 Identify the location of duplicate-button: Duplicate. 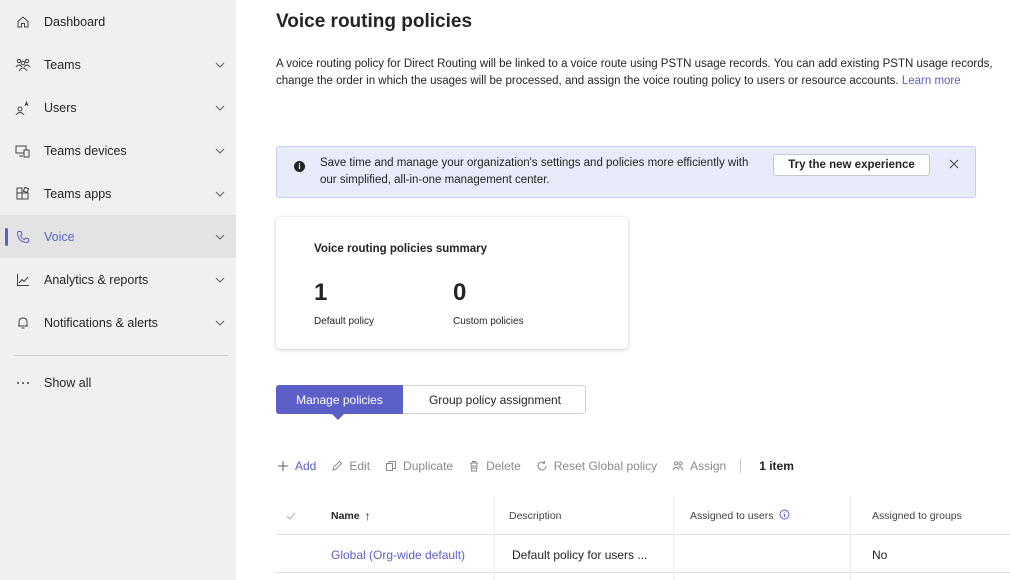
(418, 466).